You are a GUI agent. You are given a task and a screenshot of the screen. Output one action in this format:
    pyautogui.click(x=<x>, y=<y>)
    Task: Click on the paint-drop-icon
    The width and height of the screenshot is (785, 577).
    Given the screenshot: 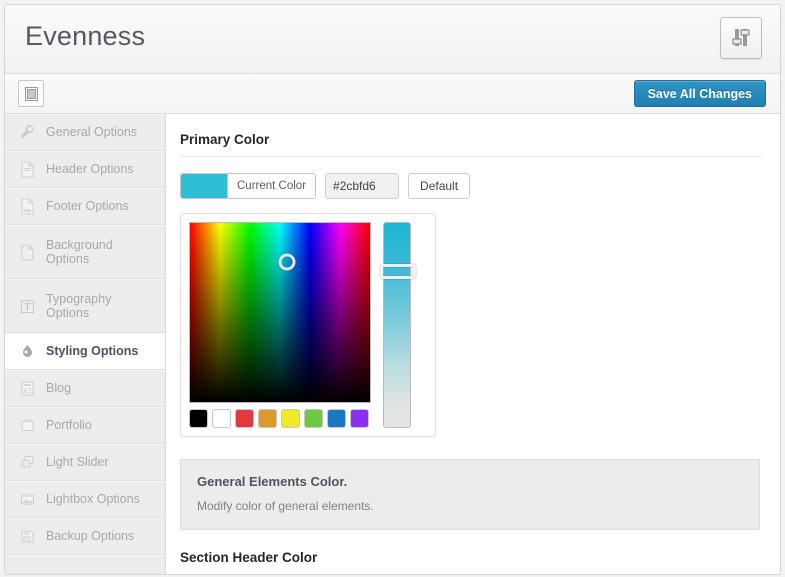 What is the action you would take?
    pyautogui.click(x=27, y=351)
    